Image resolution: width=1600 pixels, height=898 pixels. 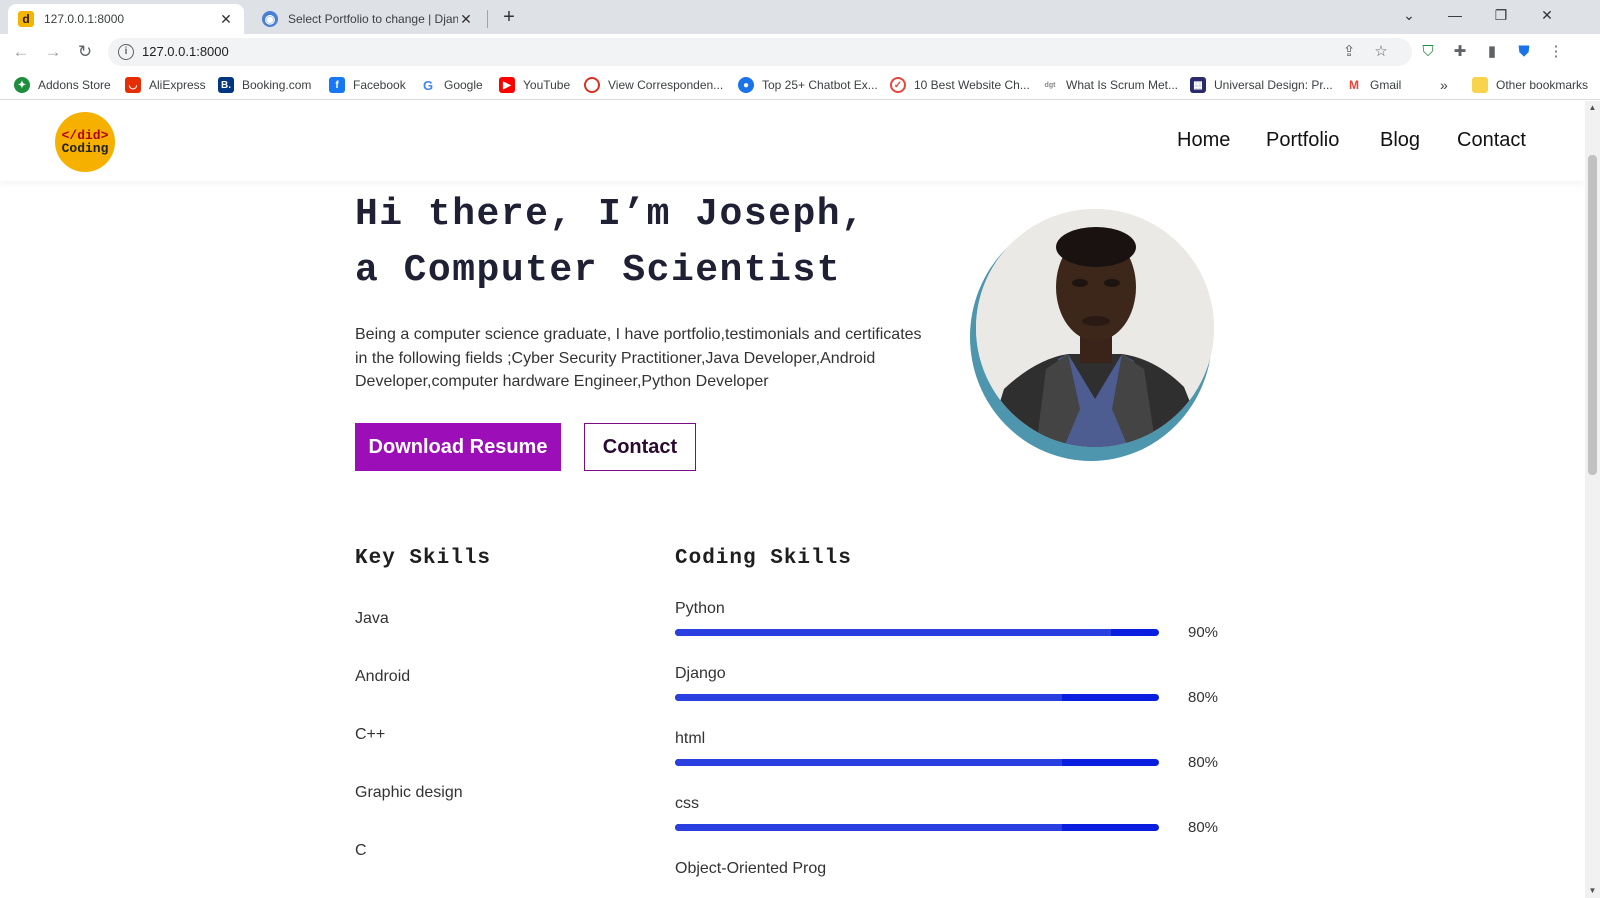 I want to click on tab-separator, so click(x=487, y=19).